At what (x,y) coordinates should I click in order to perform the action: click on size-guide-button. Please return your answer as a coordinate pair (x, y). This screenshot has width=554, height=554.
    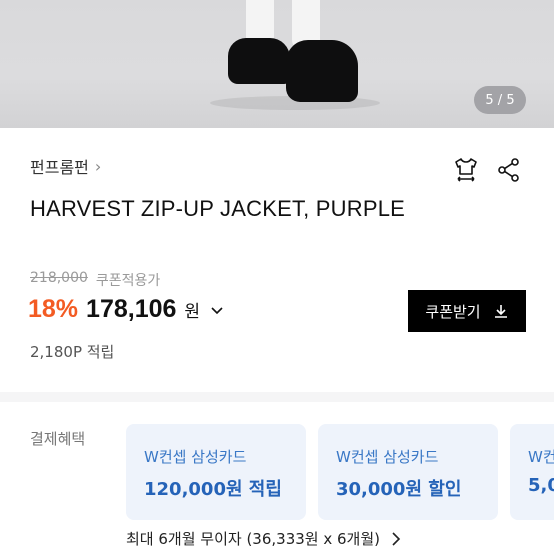
    Looking at the image, I should click on (466, 170).